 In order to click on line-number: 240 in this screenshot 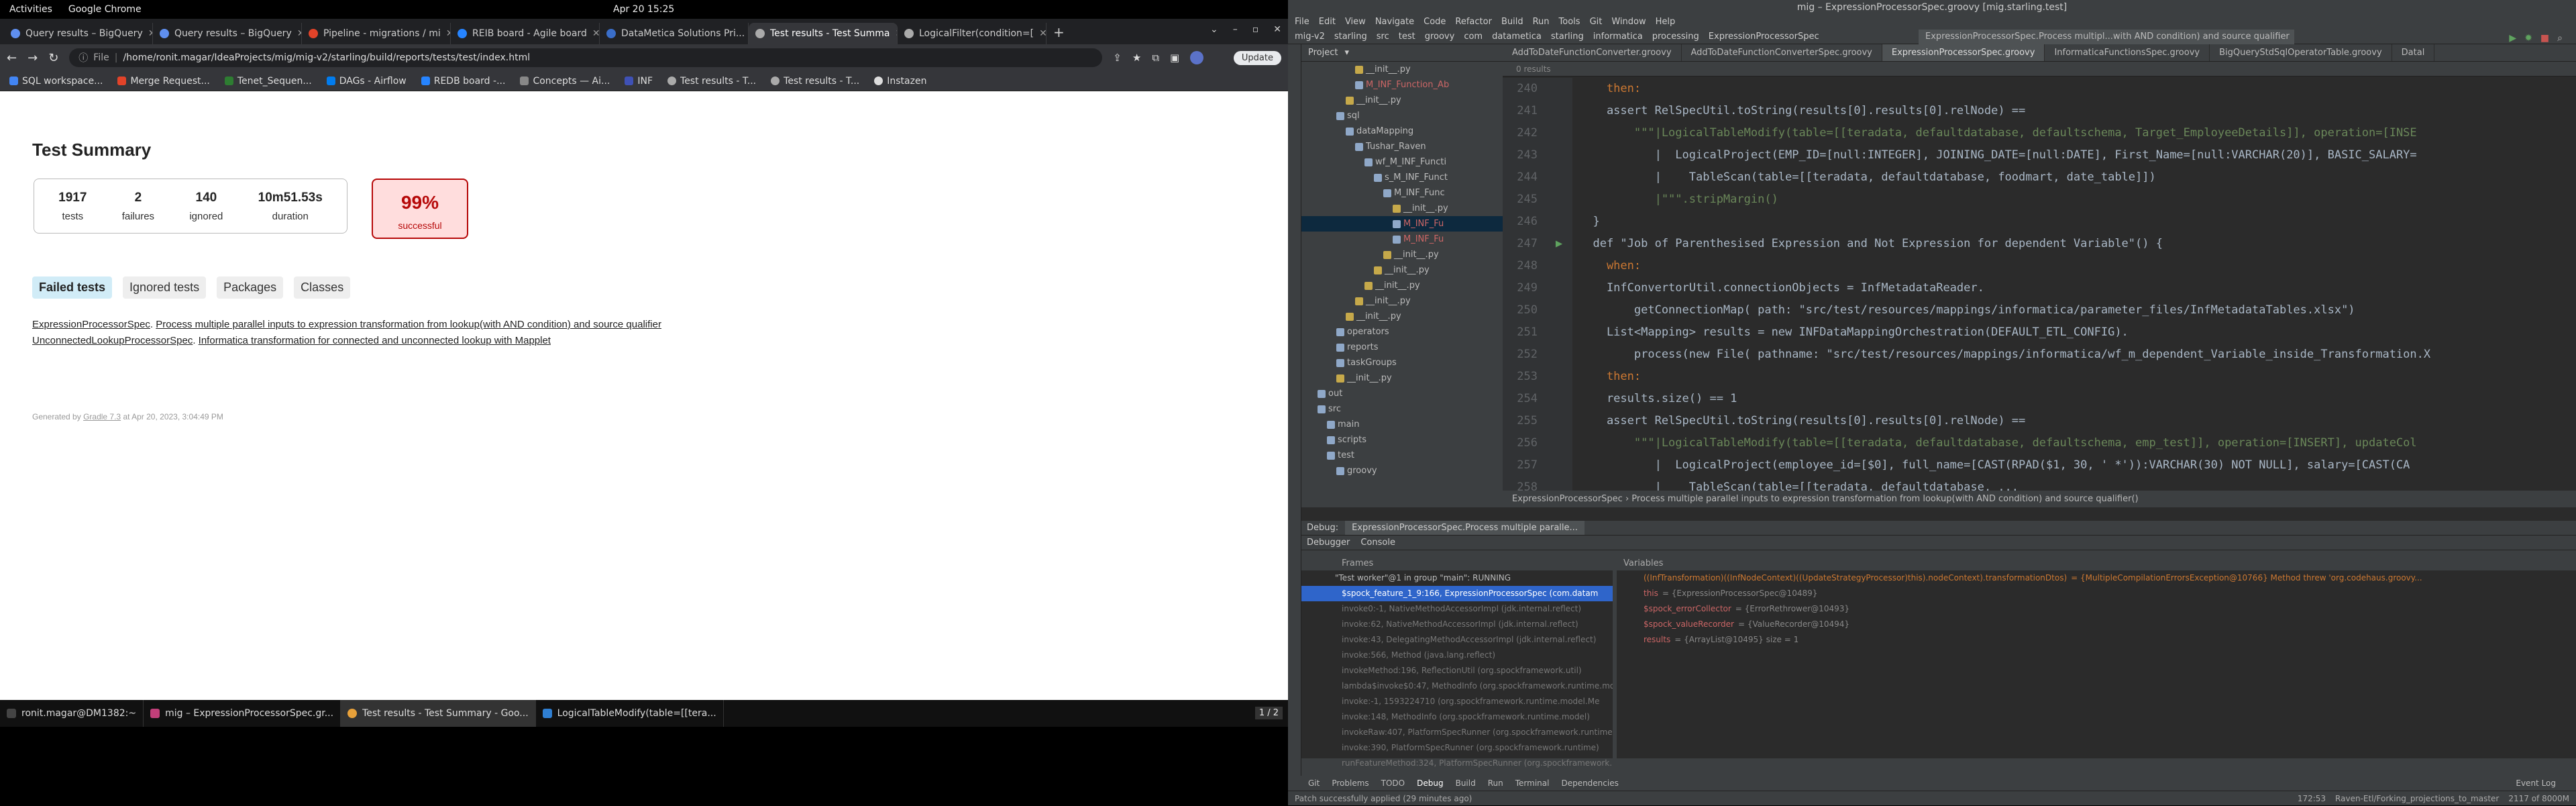, I will do `click(1524, 89)`.